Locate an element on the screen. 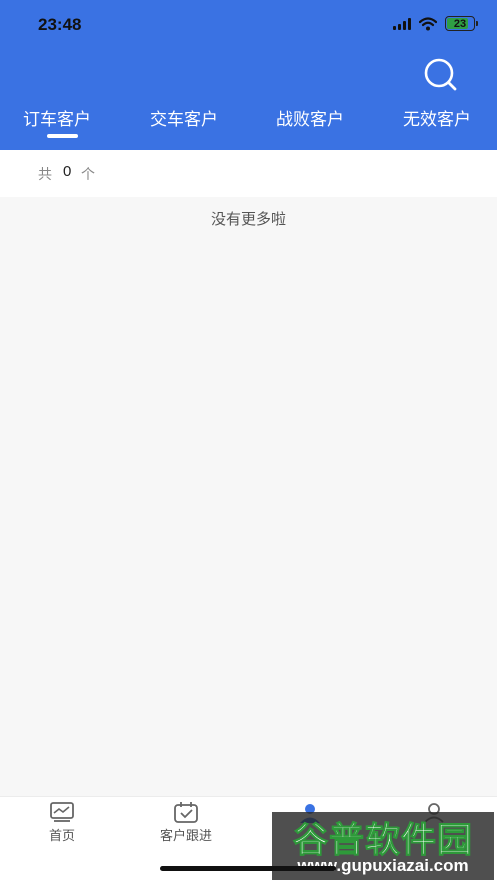 The image size is (497, 883). count-summary: 共 0 个 is located at coordinates (248, 173).